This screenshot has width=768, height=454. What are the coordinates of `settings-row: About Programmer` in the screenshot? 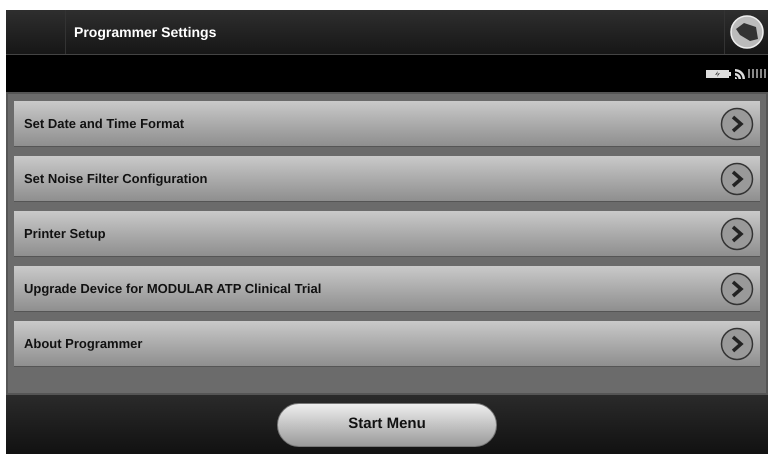 It's located at (387, 344).